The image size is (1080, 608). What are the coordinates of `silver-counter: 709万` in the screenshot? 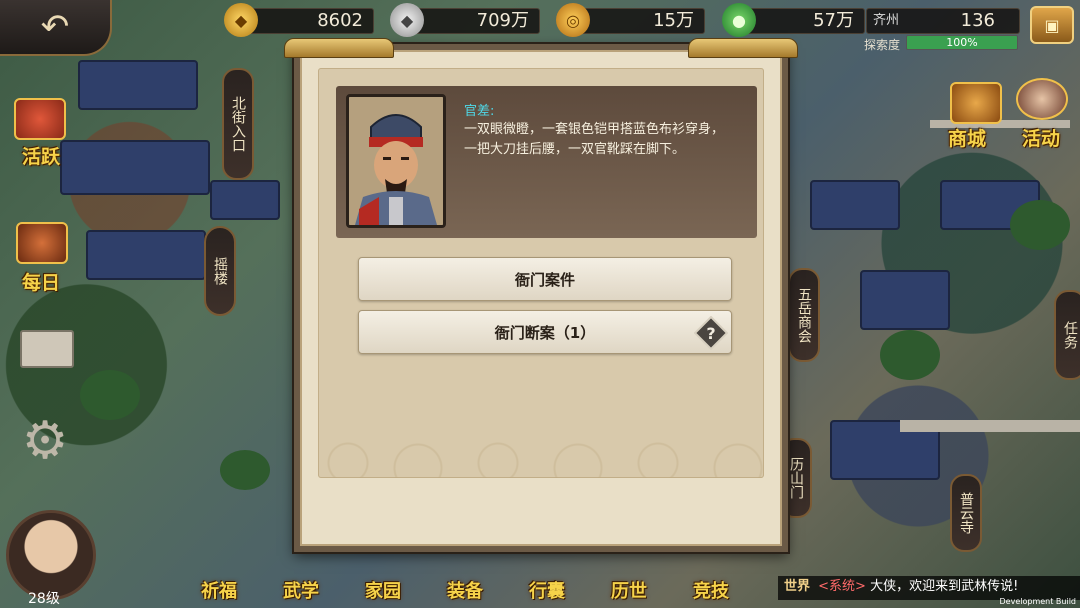 It's located at (475, 21).